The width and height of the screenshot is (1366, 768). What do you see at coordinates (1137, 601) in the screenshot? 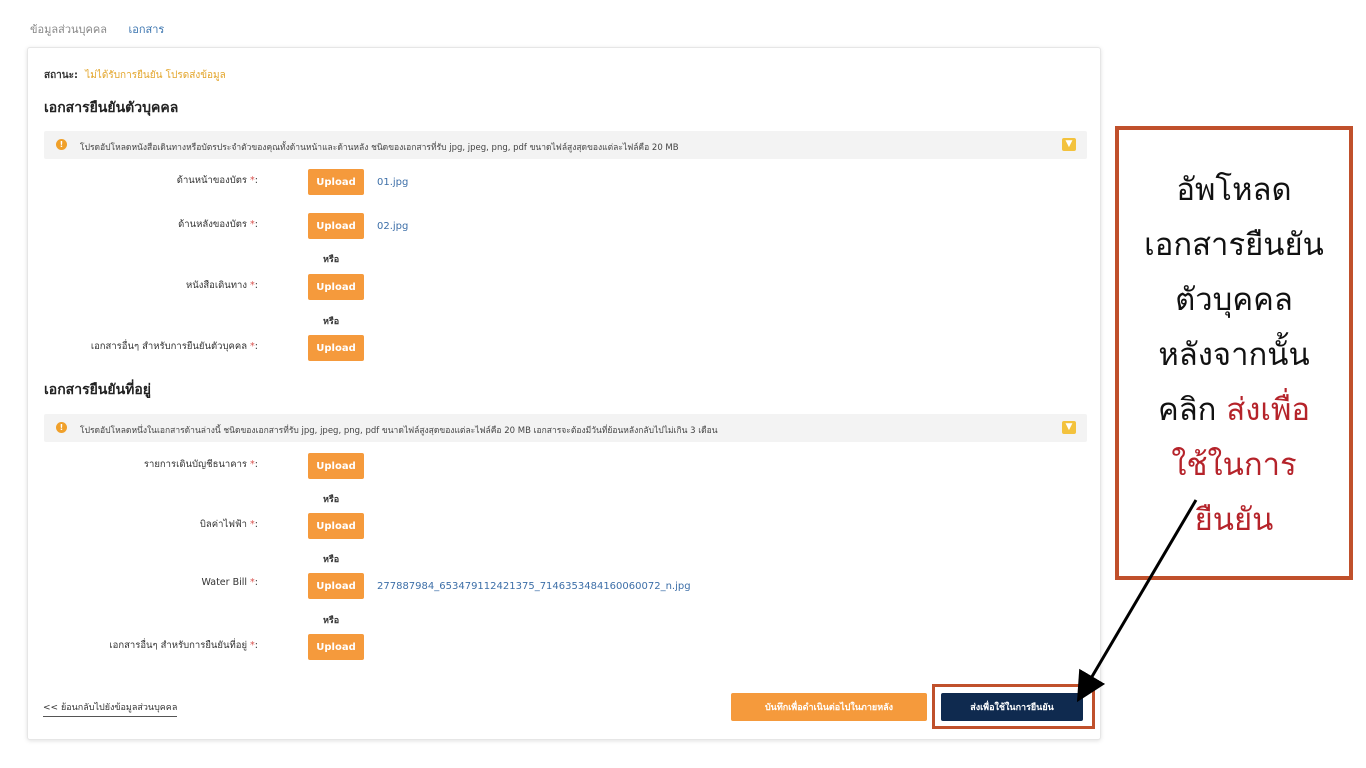
I see `pointer-arrow` at bounding box center [1137, 601].